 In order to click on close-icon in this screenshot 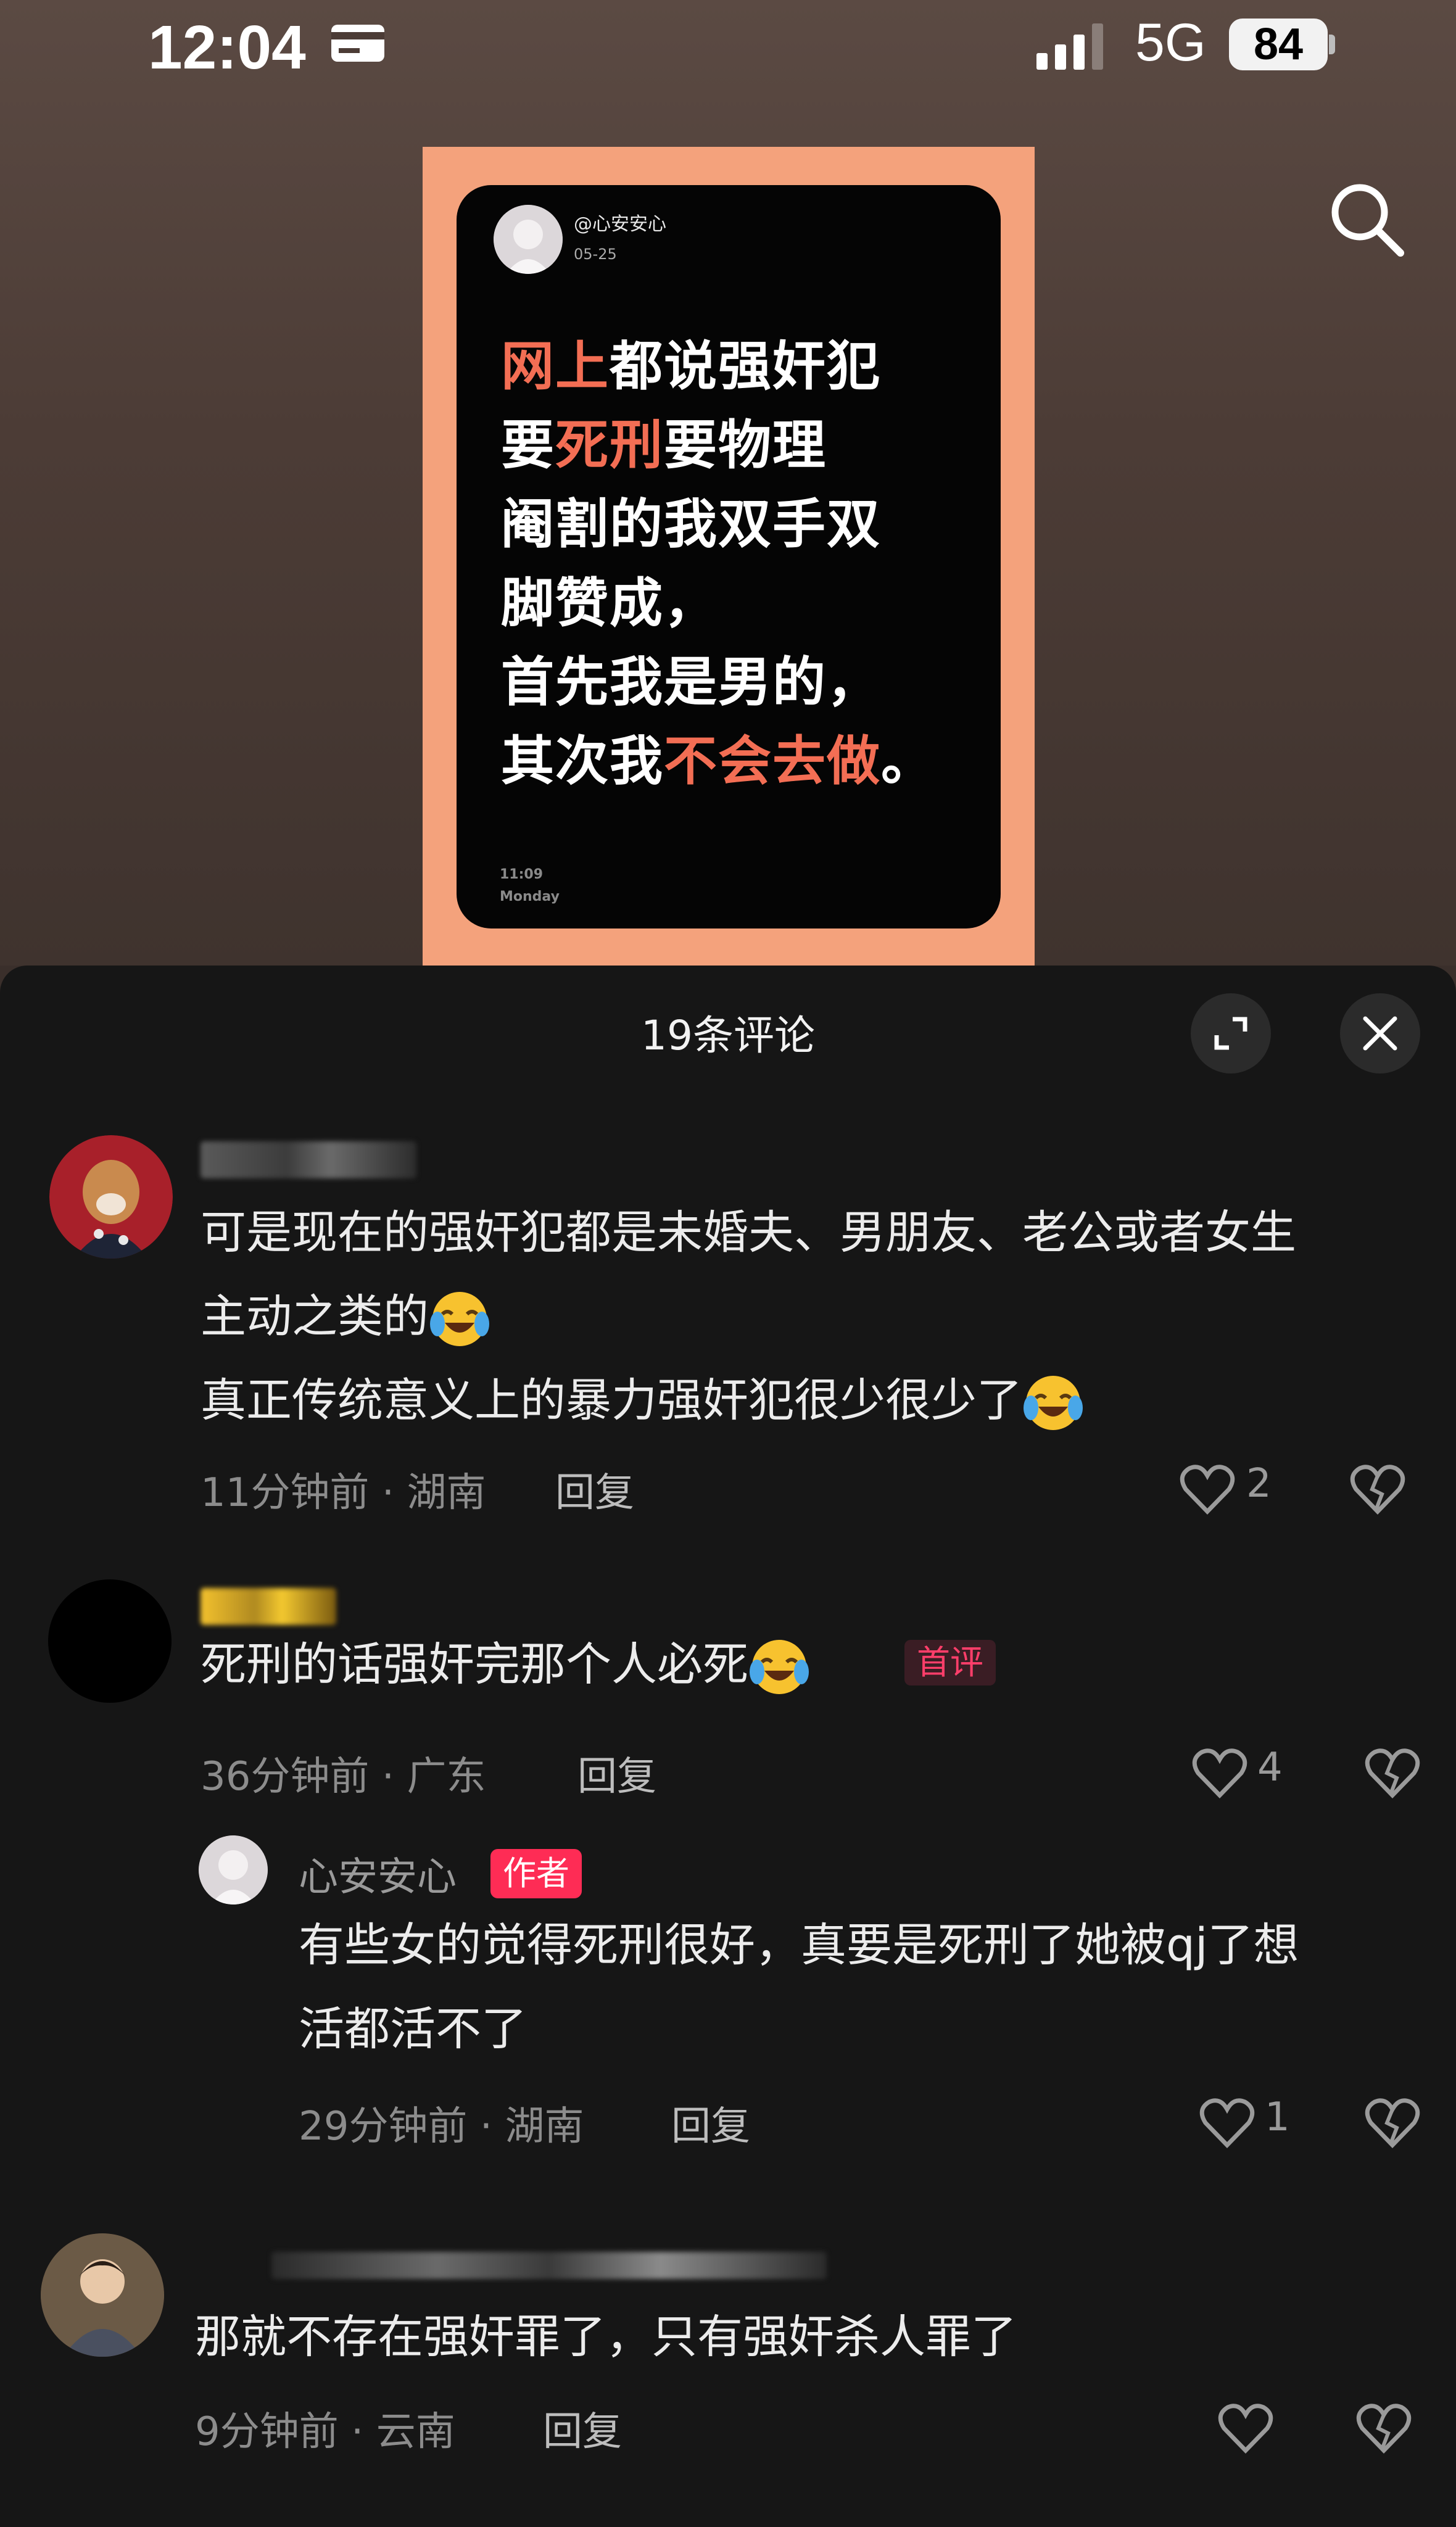, I will do `click(1380, 1033)`.